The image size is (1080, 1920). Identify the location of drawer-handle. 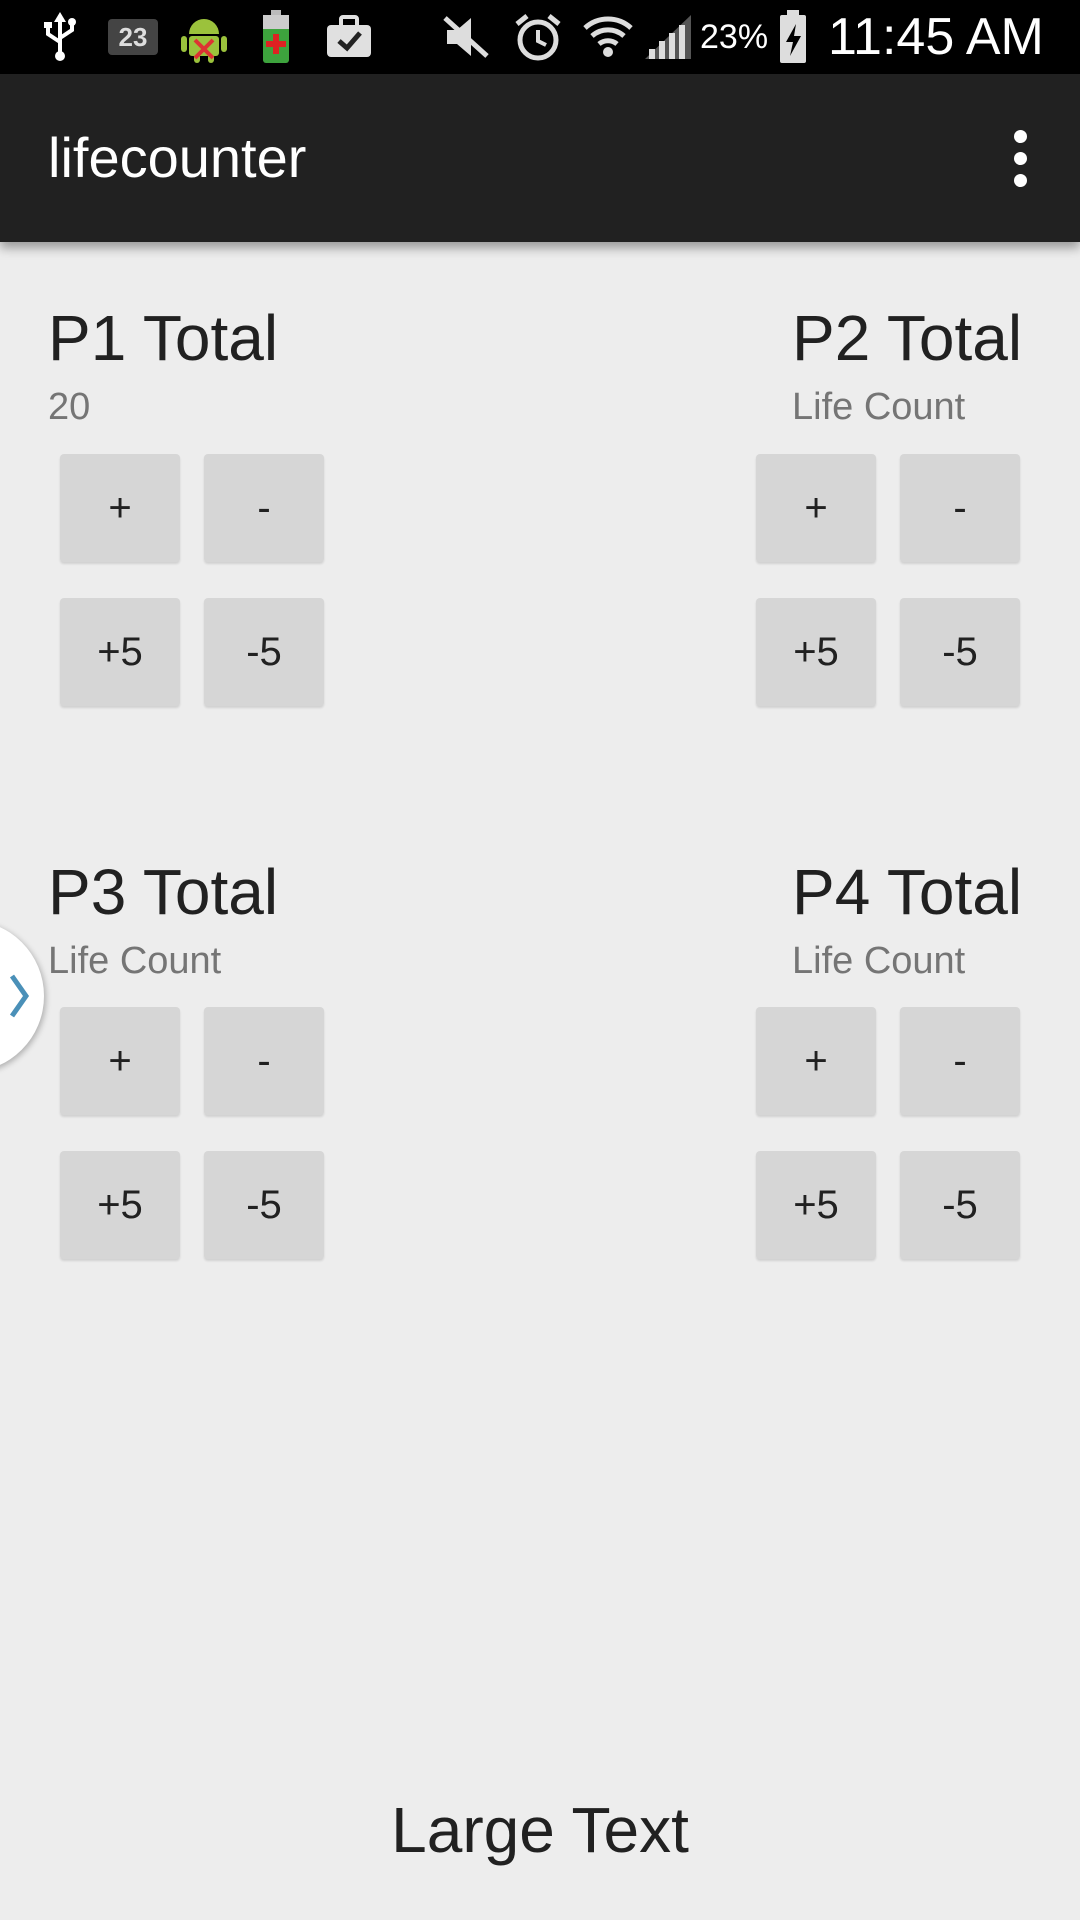
(22, 996).